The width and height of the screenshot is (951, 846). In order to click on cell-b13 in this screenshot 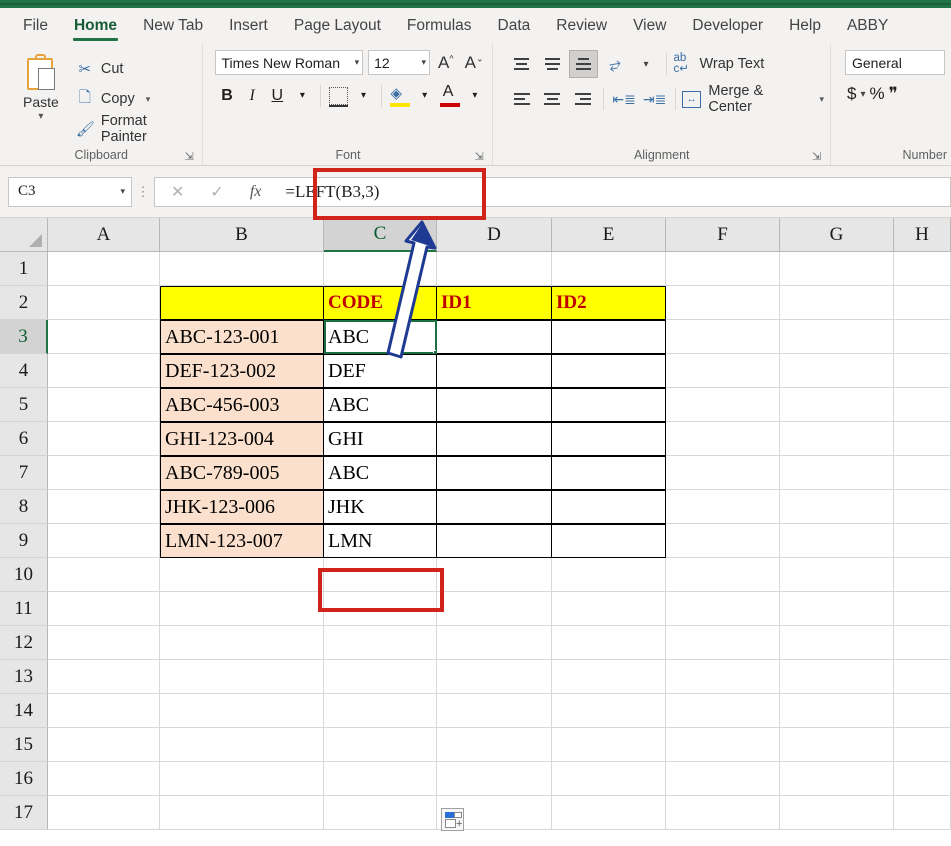, I will do `click(242, 677)`.